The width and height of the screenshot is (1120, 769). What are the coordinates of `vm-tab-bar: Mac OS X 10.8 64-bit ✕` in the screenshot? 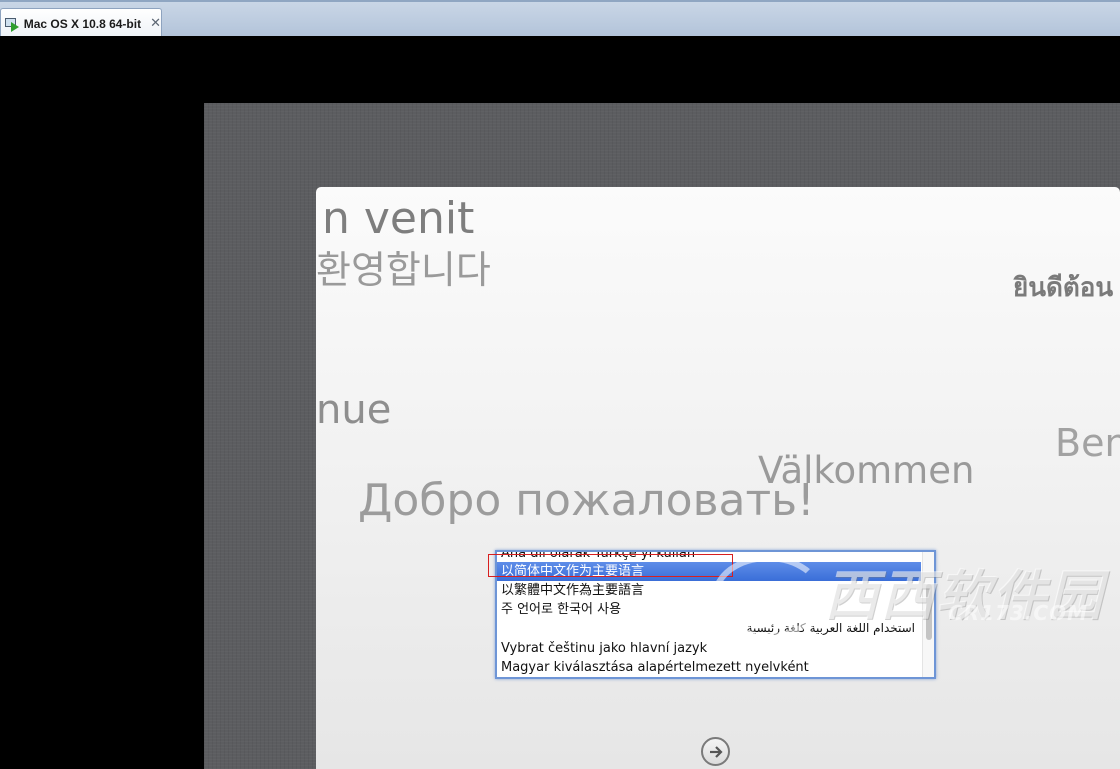 It's located at (560, 19).